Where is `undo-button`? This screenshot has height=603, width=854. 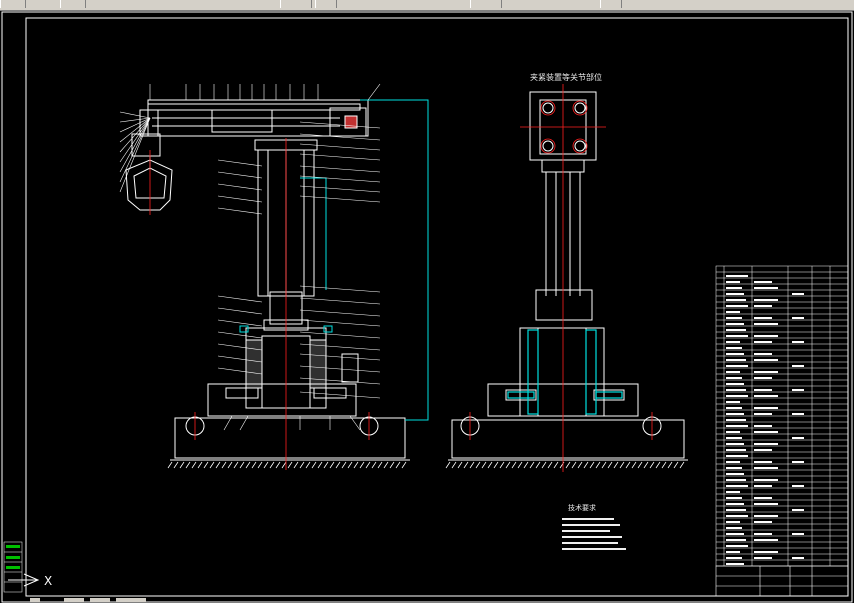
undo-button is located at coordinates (296, 4).